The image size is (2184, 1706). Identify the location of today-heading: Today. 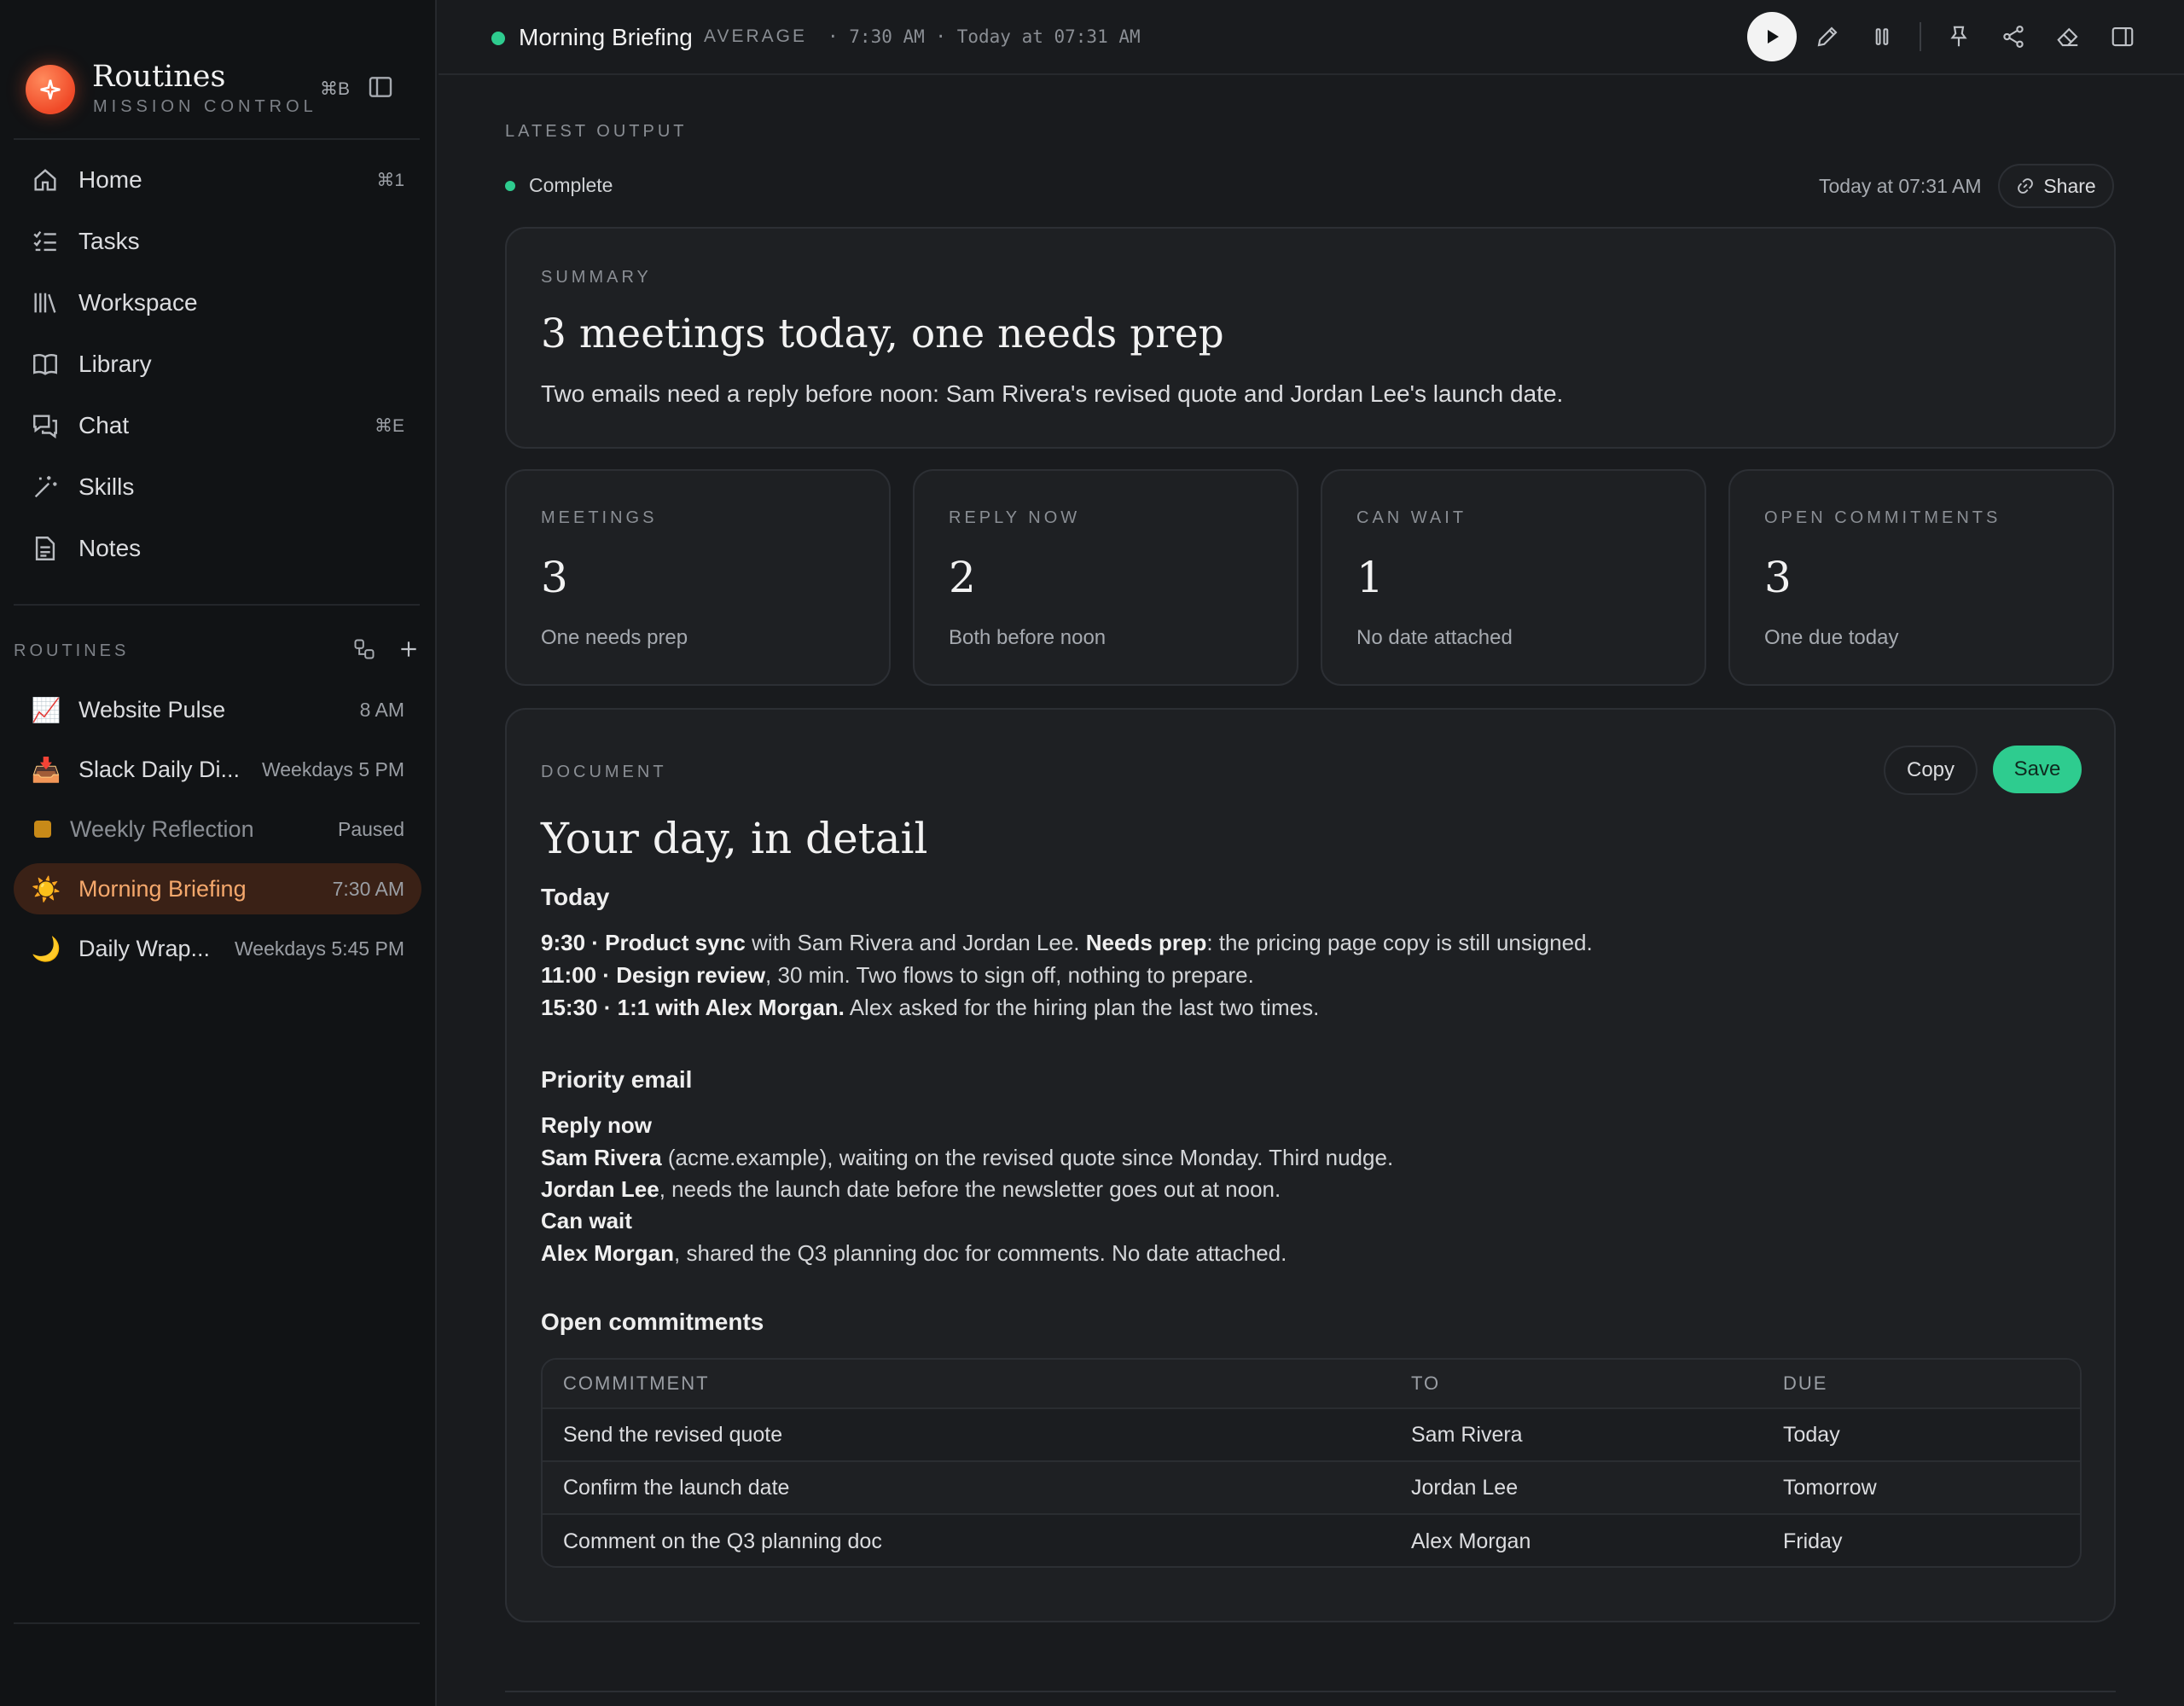
(575, 897).